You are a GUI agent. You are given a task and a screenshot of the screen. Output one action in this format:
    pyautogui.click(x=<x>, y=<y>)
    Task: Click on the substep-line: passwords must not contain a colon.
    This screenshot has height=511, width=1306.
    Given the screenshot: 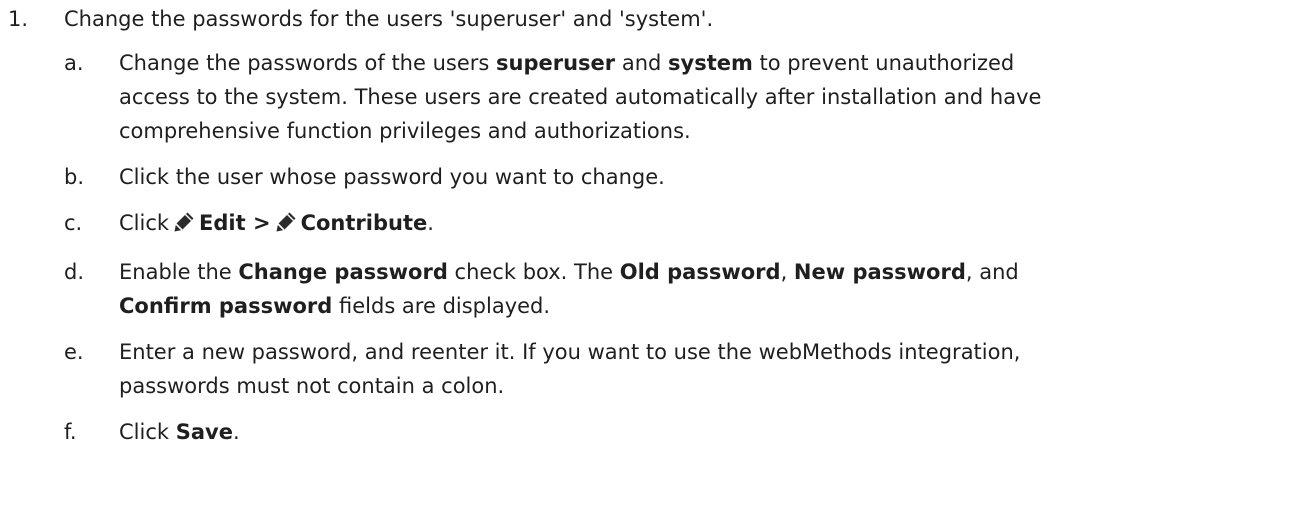 What is the action you would take?
    pyautogui.click(x=312, y=386)
    